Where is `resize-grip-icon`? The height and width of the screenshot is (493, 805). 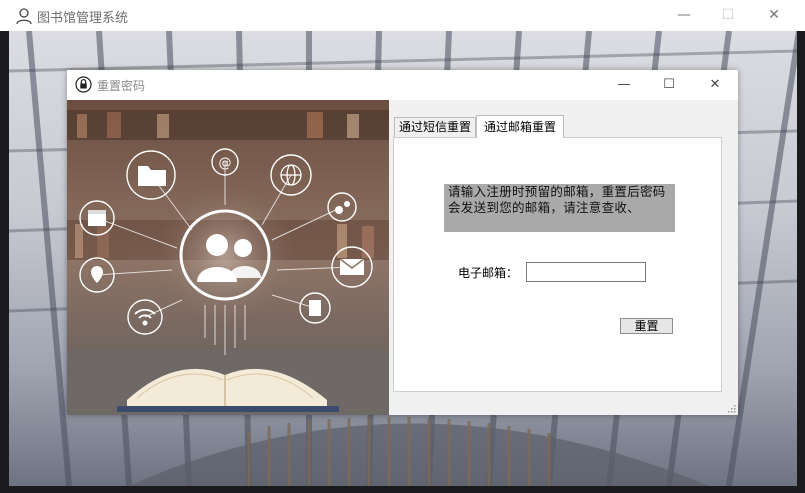 resize-grip-icon is located at coordinates (732, 409).